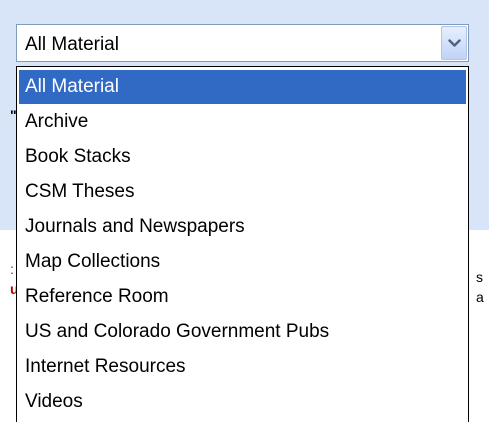 The image size is (489, 422). Describe the element at coordinates (242, 332) in the screenshot. I see `option-us-colorado-government-pubs: US and Colorado Government Pubs` at that location.